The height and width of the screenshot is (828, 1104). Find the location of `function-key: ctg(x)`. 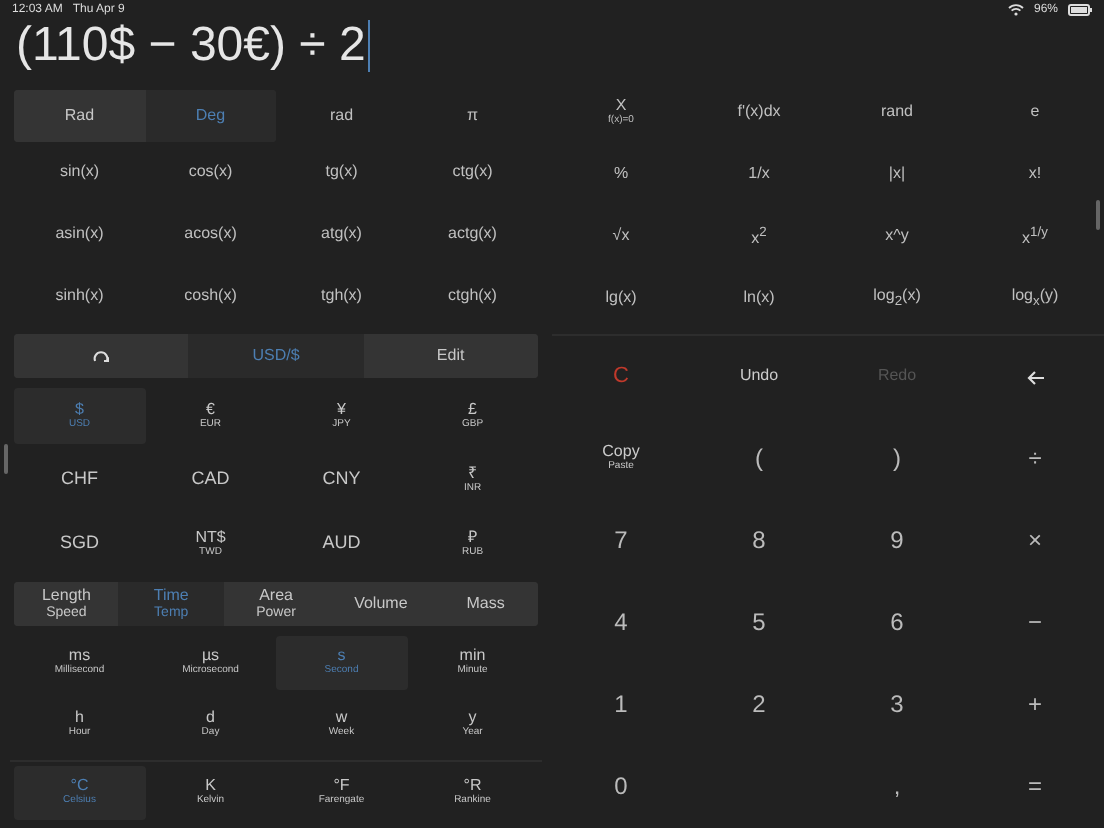

function-key: ctg(x) is located at coordinates (472, 173).